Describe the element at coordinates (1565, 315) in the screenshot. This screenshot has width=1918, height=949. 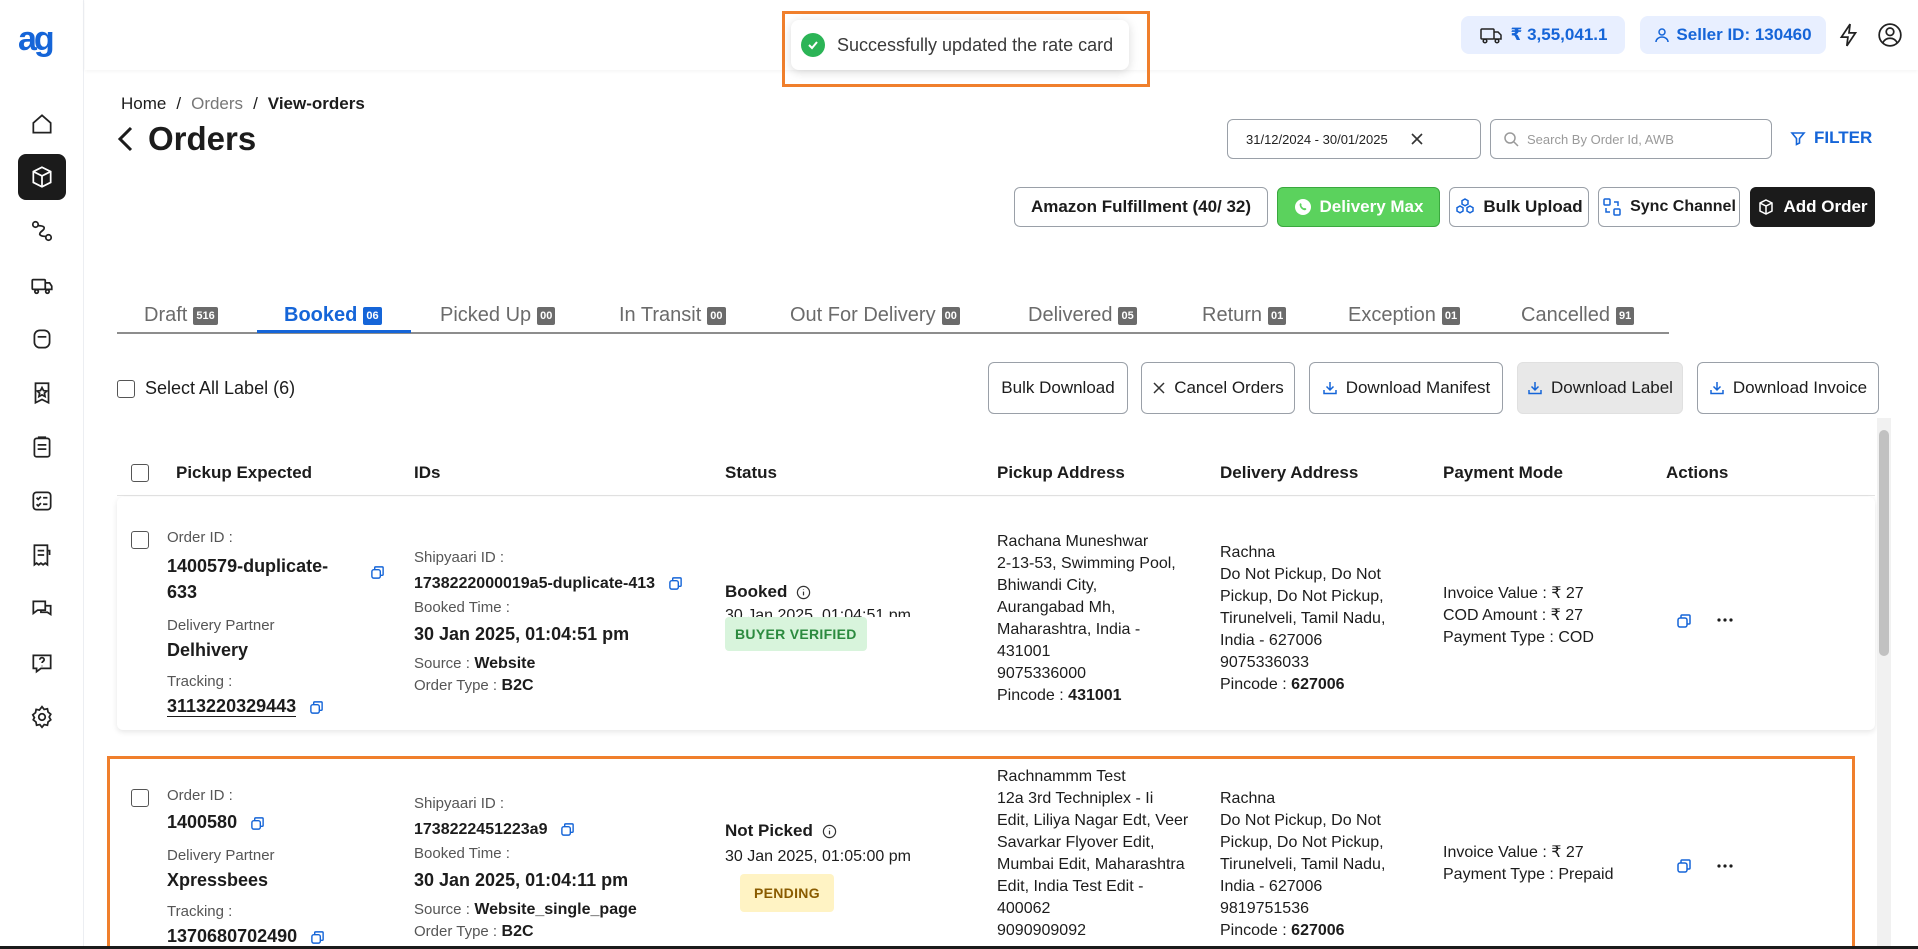
I see `tab-label: Cancelled` at that location.